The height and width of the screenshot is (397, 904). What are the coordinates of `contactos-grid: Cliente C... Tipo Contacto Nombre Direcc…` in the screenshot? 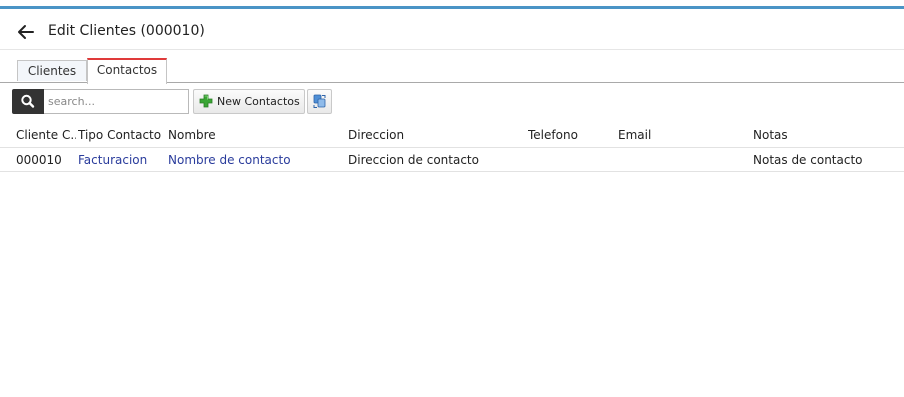 It's located at (452, 148).